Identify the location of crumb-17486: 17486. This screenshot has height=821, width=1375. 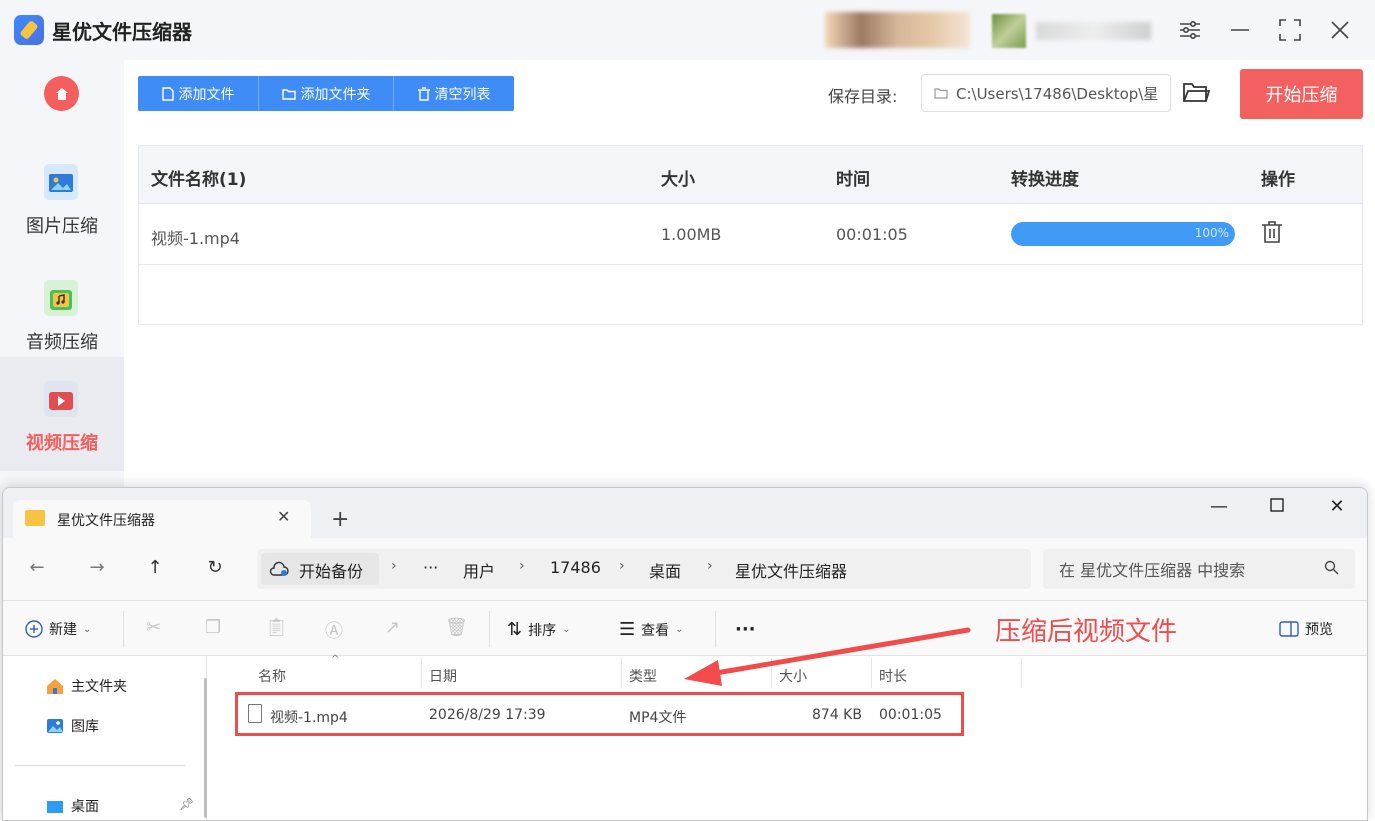
(575, 567).